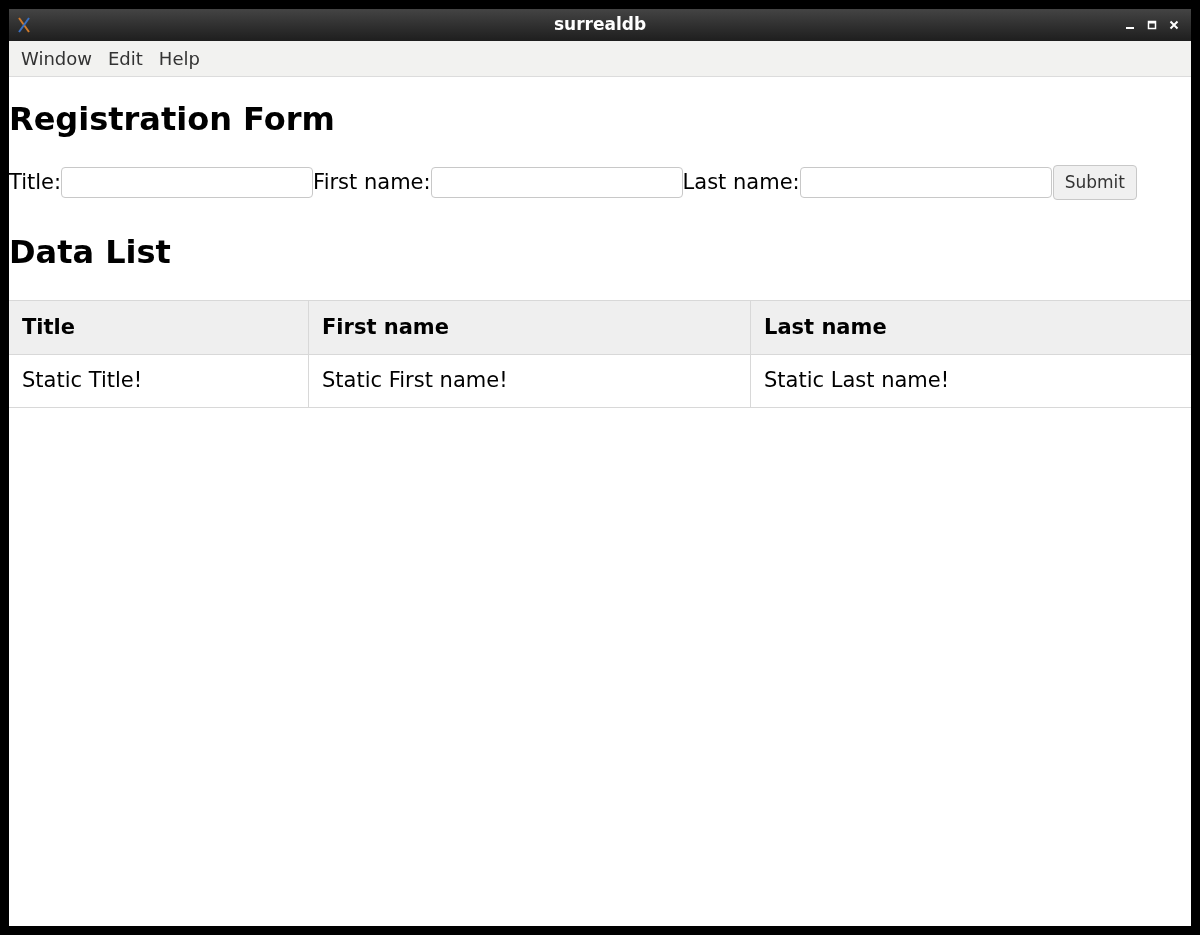 Image resolution: width=1200 pixels, height=935 pixels. Describe the element at coordinates (82, 381) in the screenshot. I see `table-cell-text: Static Title!` at that location.